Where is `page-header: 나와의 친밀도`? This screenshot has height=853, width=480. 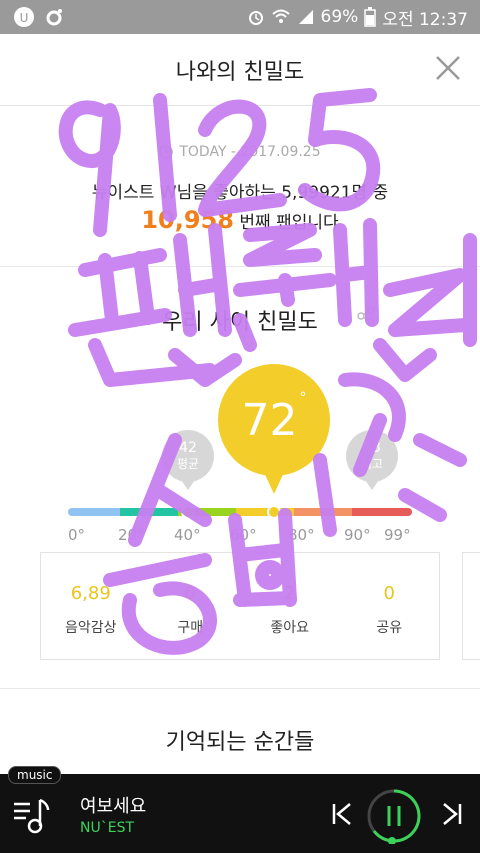 page-header: 나와의 친밀도 is located at coordinates (240, 70).